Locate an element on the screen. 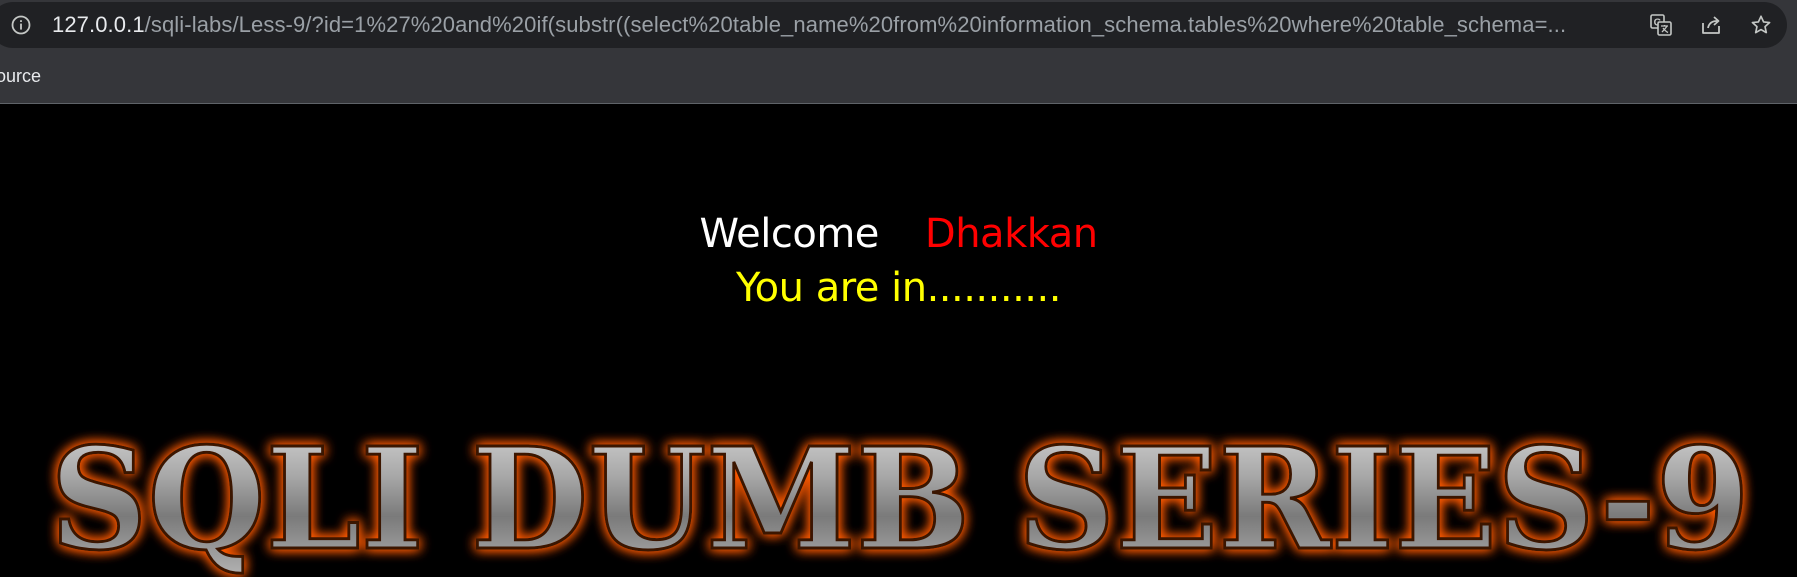 Image resolution: width=1797 pixels, height=577 pixels. bookmark-item: ource is located at coordinates (20, 76).